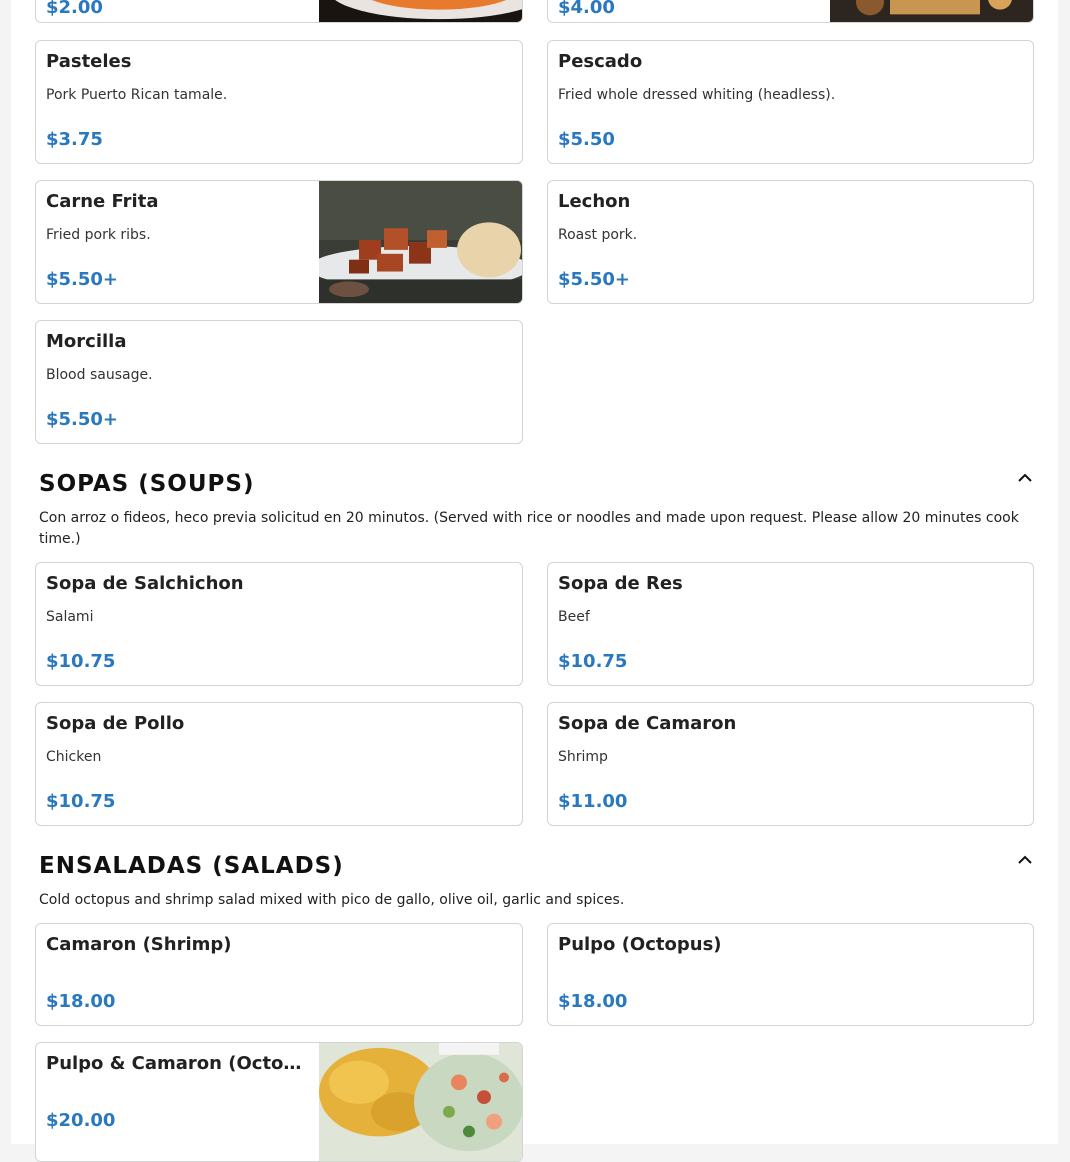 This screenshot has width=1070, height=1162. Describe the element at coordinates (790, 764) in the screenshot. I see `menu-item-card: Sopa de Camaron Shrimp $11.00` at that location.